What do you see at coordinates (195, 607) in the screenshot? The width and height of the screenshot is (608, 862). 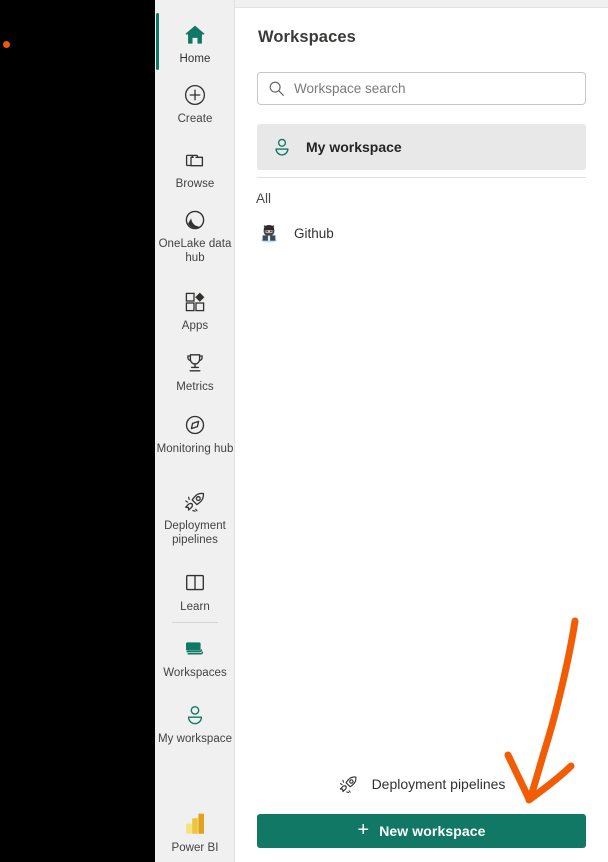 I see `sidebar-label-learn: Learn` at bounding box center [195, 607].